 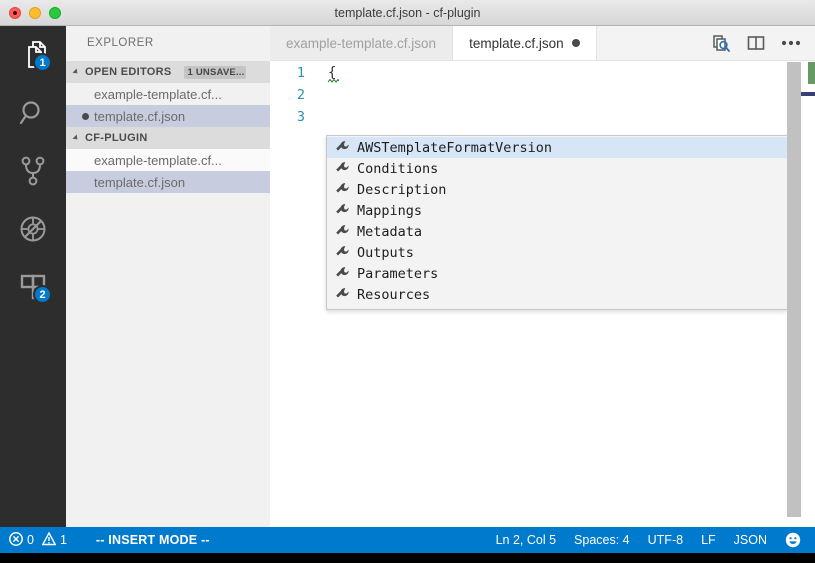 I want to click on smiley-icon, so click(x=793, y=540).